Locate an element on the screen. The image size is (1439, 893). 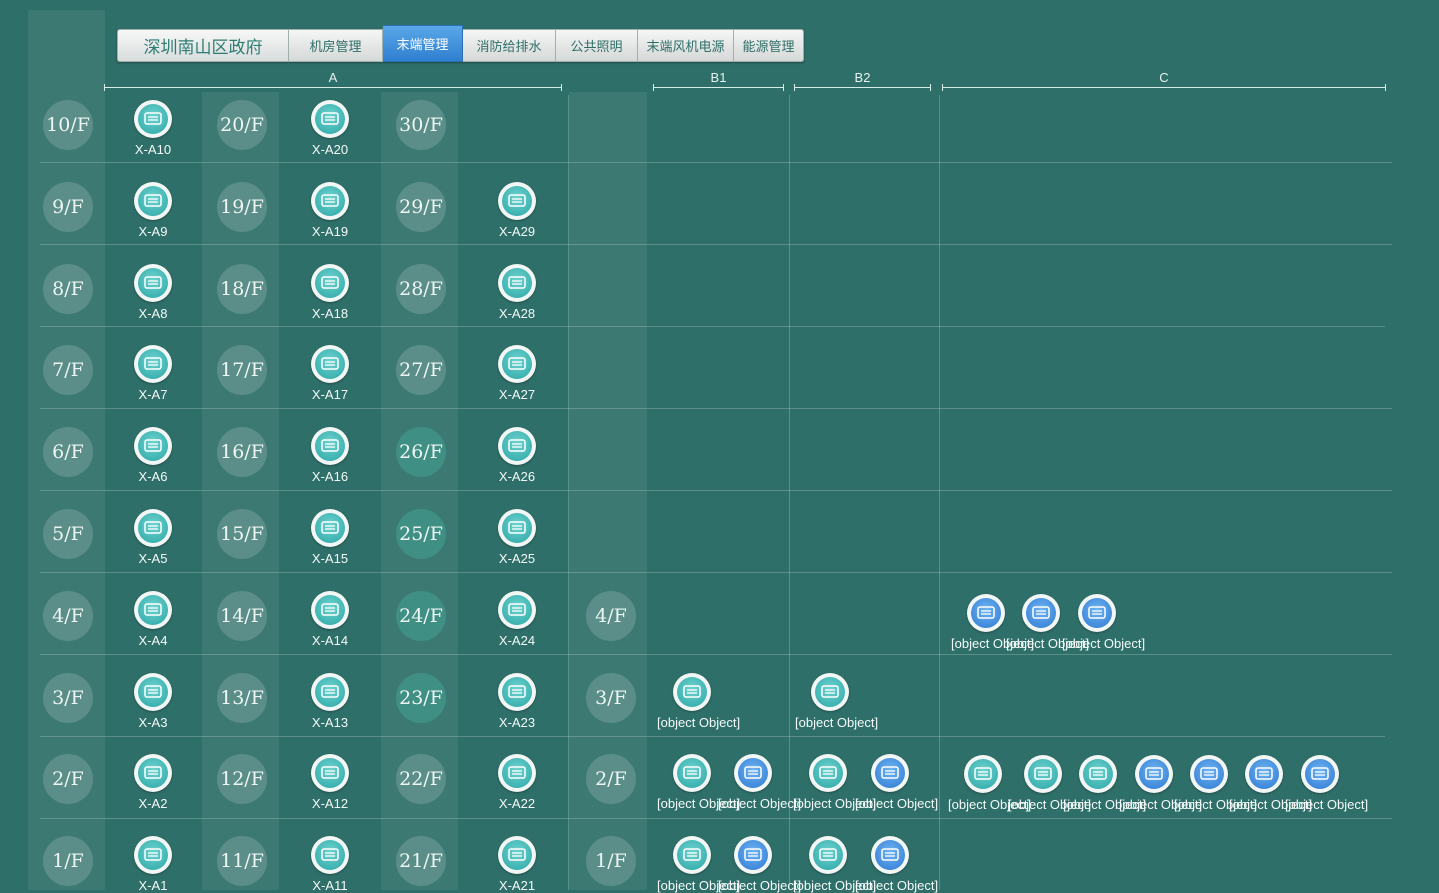
floor-label: 16/F is located at coordinates (242, 452).